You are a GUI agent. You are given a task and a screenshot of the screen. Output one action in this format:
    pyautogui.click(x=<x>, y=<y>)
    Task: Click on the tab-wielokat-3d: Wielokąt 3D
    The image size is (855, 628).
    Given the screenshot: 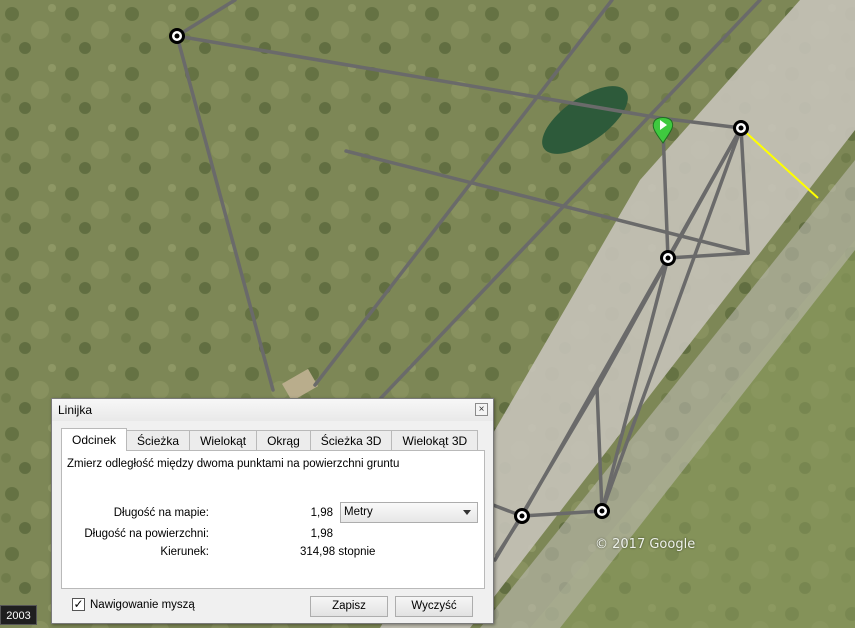 What is the action you would take?
    pyautogui.click(x=435, y=440)
    